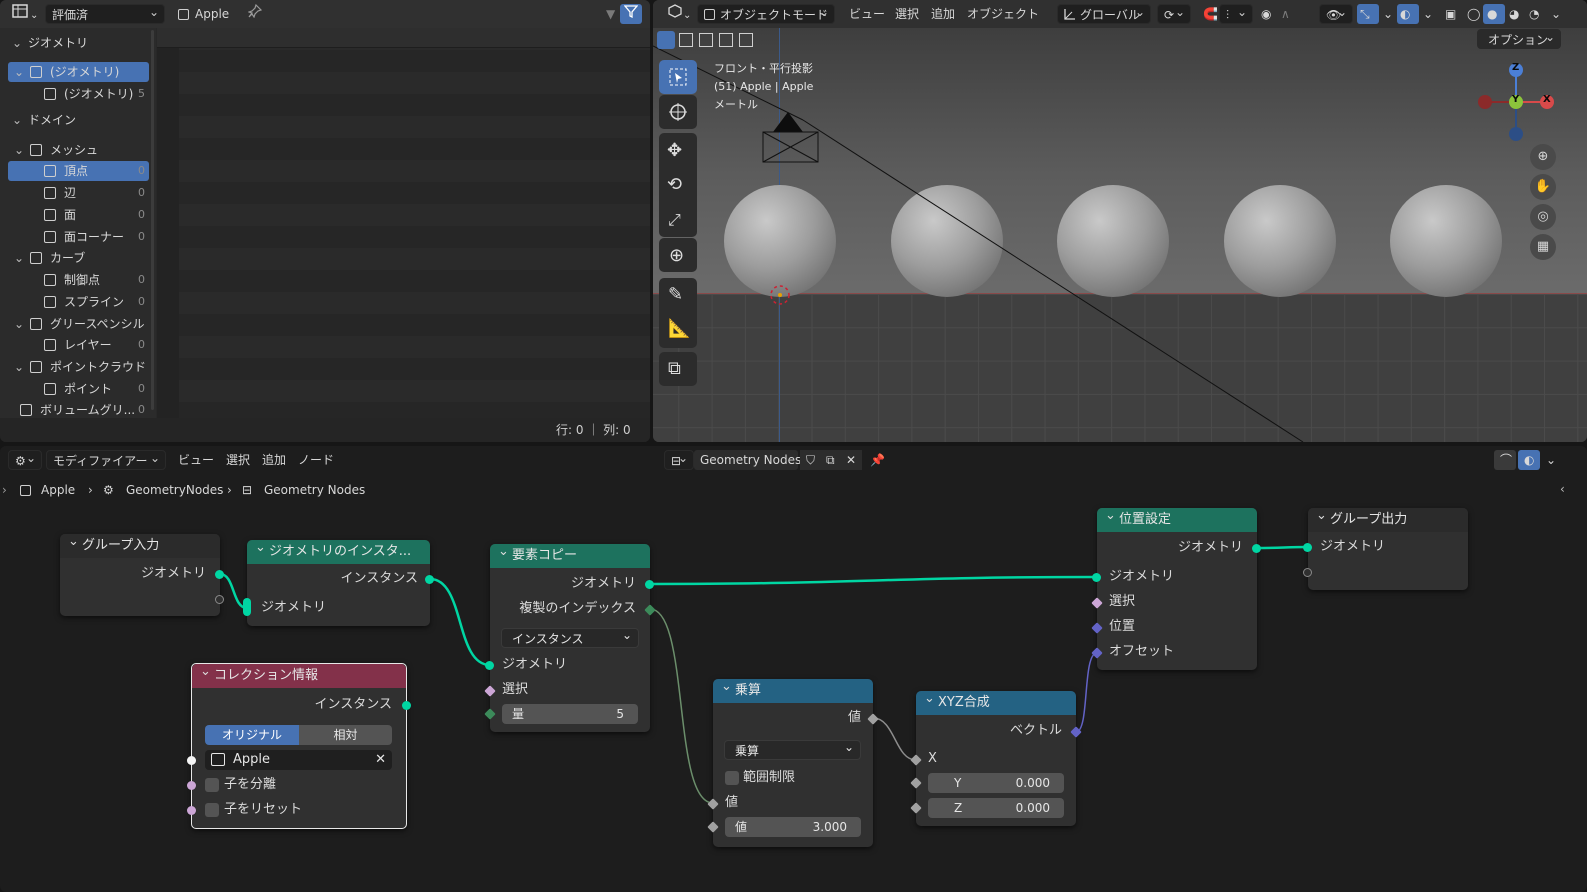 Image resolution: width=1587 pixels, height=892 pixels. What do you see at coordinates (678, 369) in the screenshot?
I see `add-cube-tool: ⧉` at bounding box center [678, 369].